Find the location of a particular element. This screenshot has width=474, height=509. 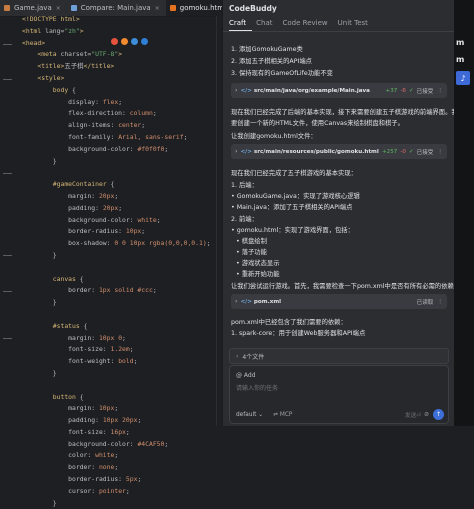

file-read-card: › </> pom.xml 已读取 ⋮ is located at coordinates (339, 301).